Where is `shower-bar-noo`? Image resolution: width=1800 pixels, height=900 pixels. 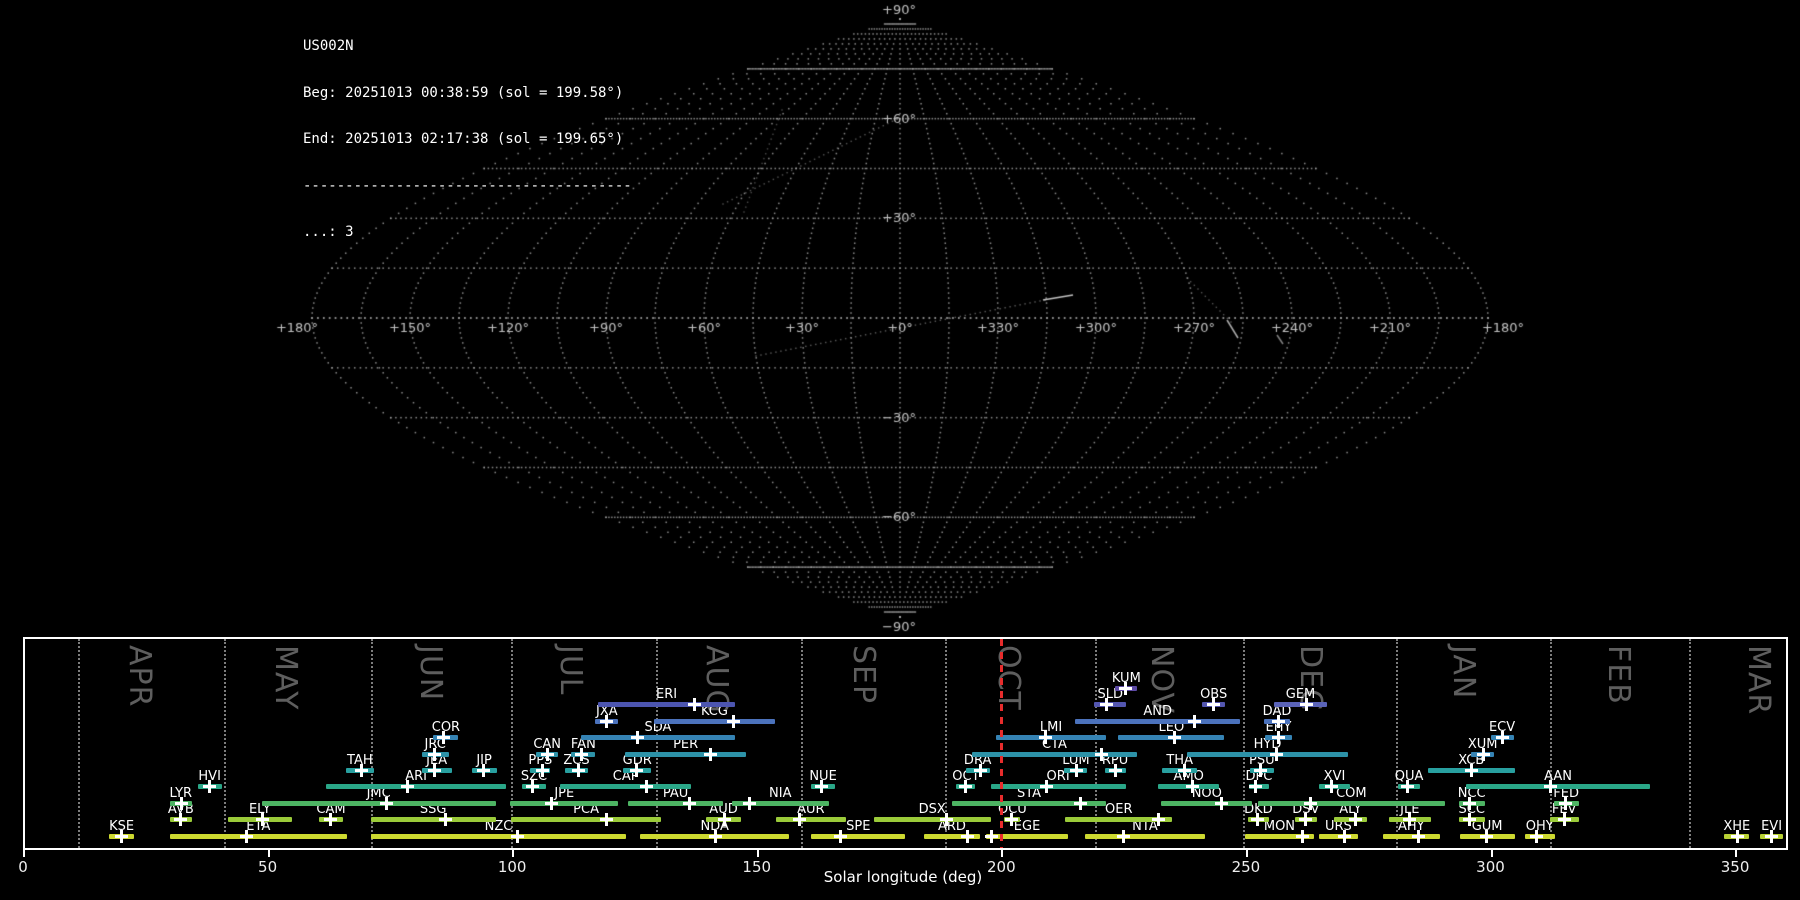
shower-bar-noo is located at coordinates (1207, 803).